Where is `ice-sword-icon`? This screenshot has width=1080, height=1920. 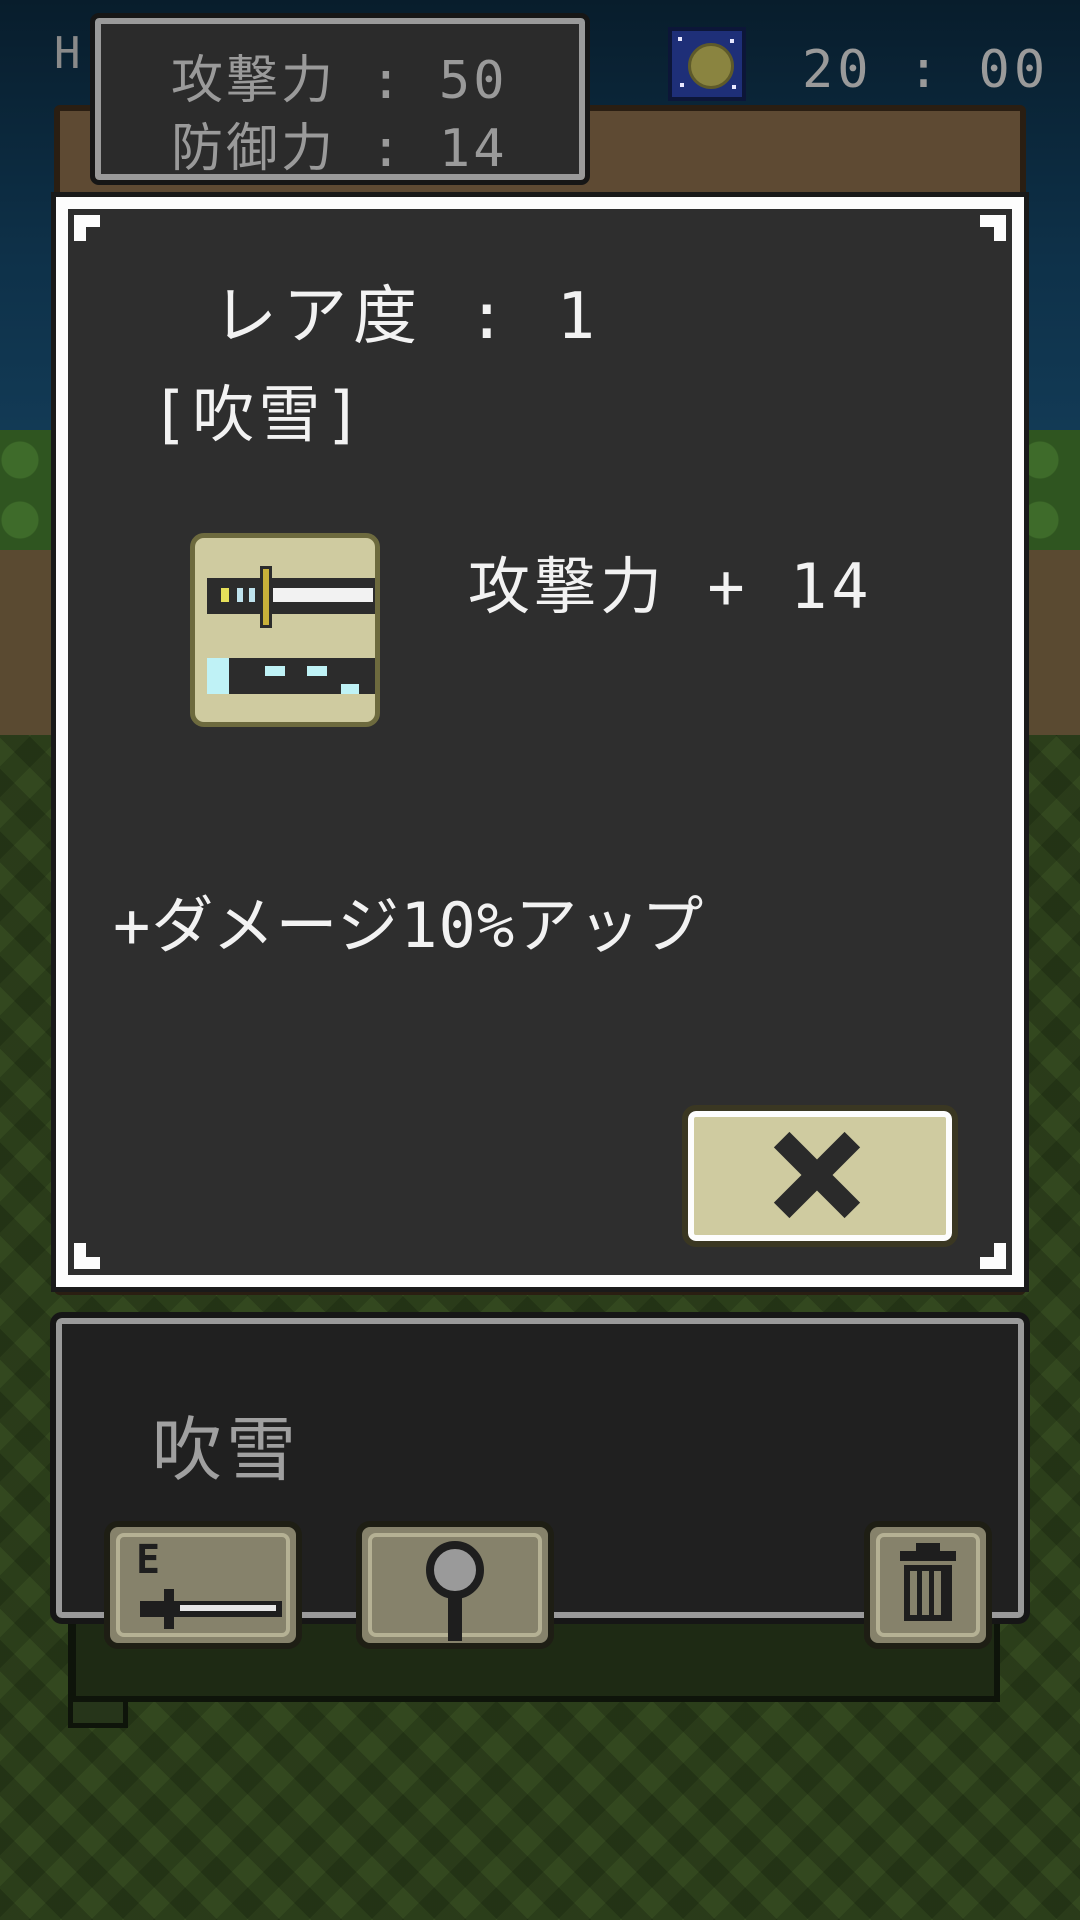
ice-sword-icon is located at coordinates (285, 630).